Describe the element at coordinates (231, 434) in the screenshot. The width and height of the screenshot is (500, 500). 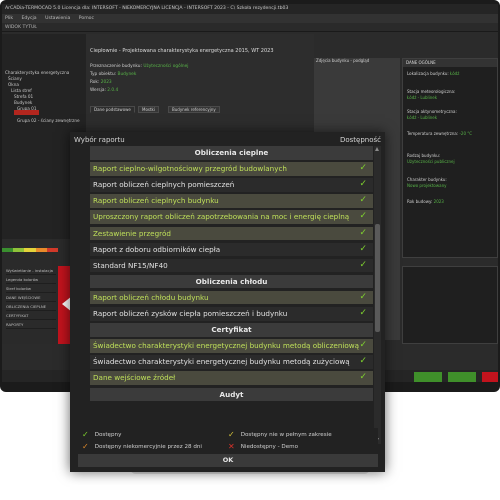
I see `check-partial-icon: ✓` at that location.